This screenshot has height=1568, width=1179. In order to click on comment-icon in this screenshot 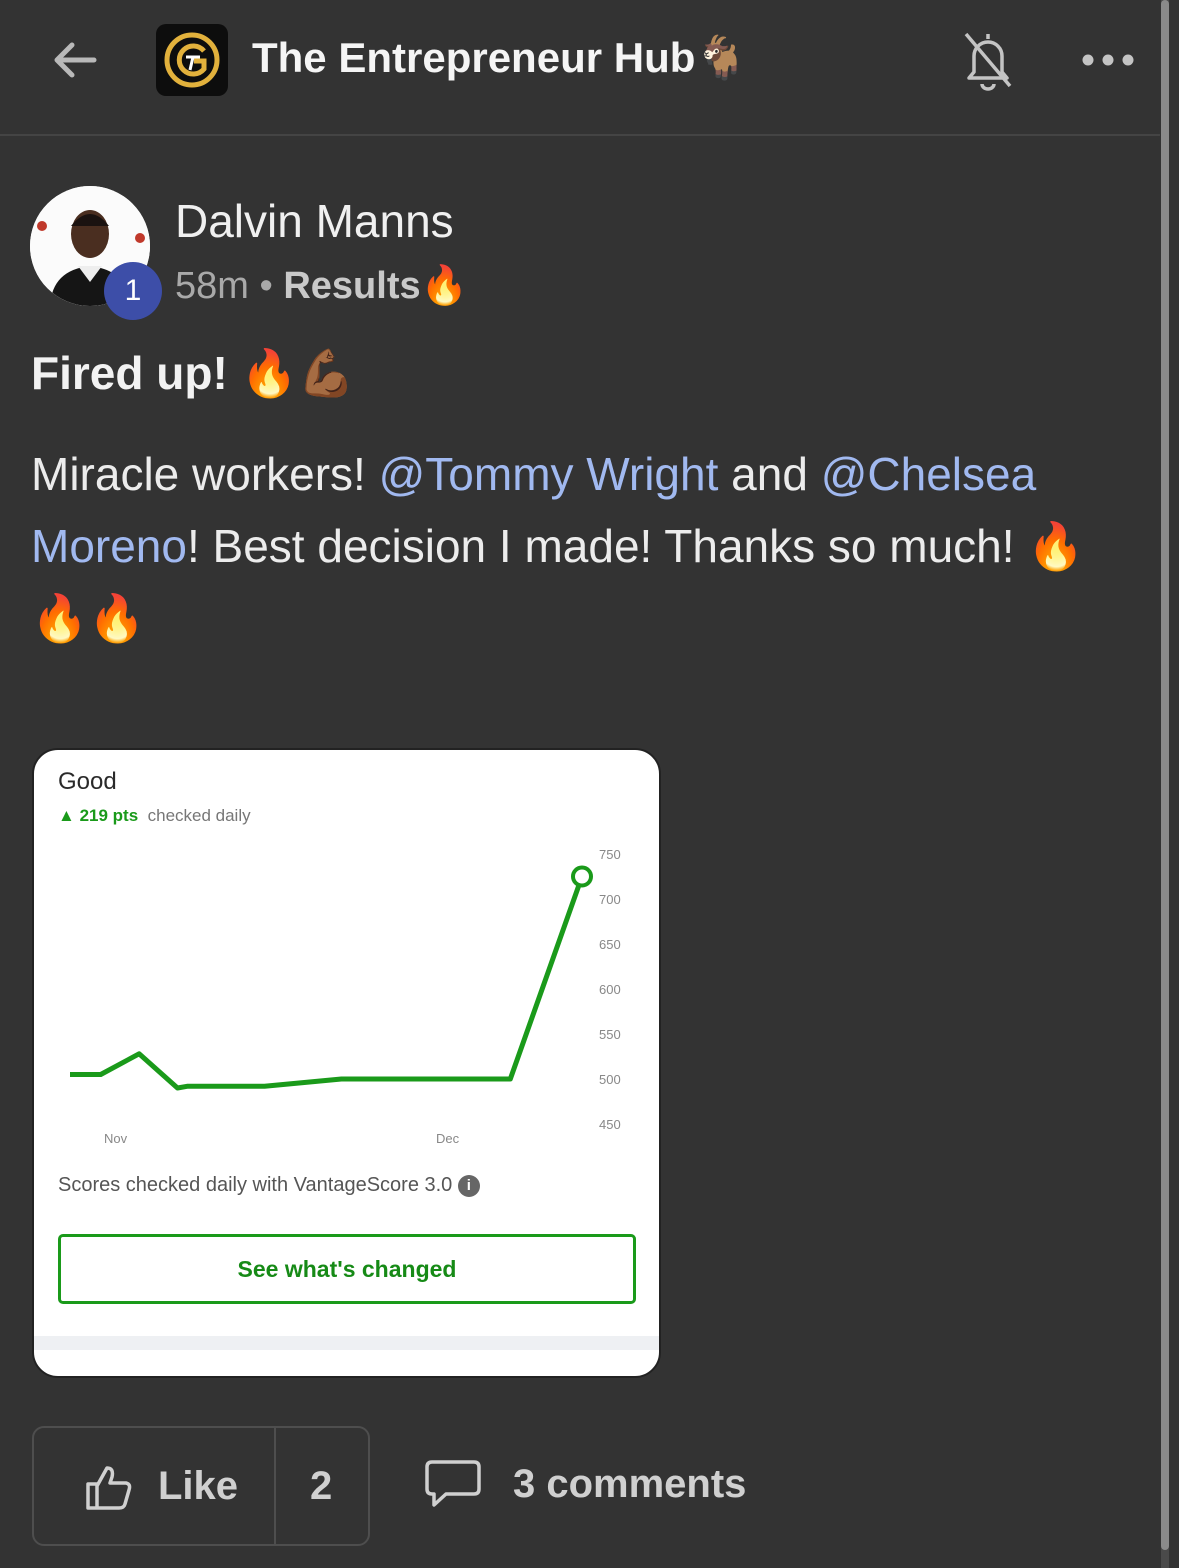, I will do `click(453, 1484)`.